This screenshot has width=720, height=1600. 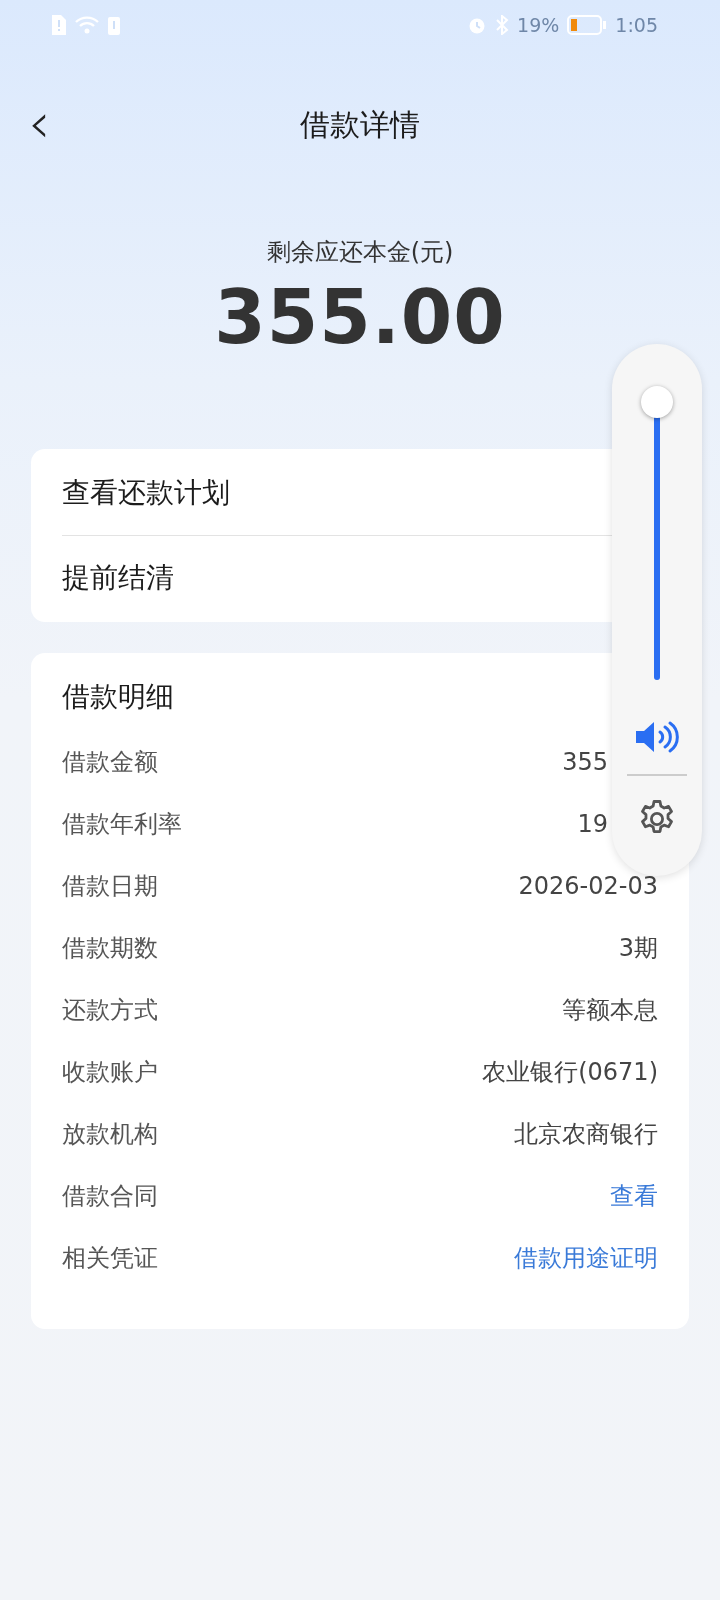 What do you see at coordinates (110, 1134) in the screenshot?
I see `detail-label: 放款机构` at bounding box center [110, 1134].